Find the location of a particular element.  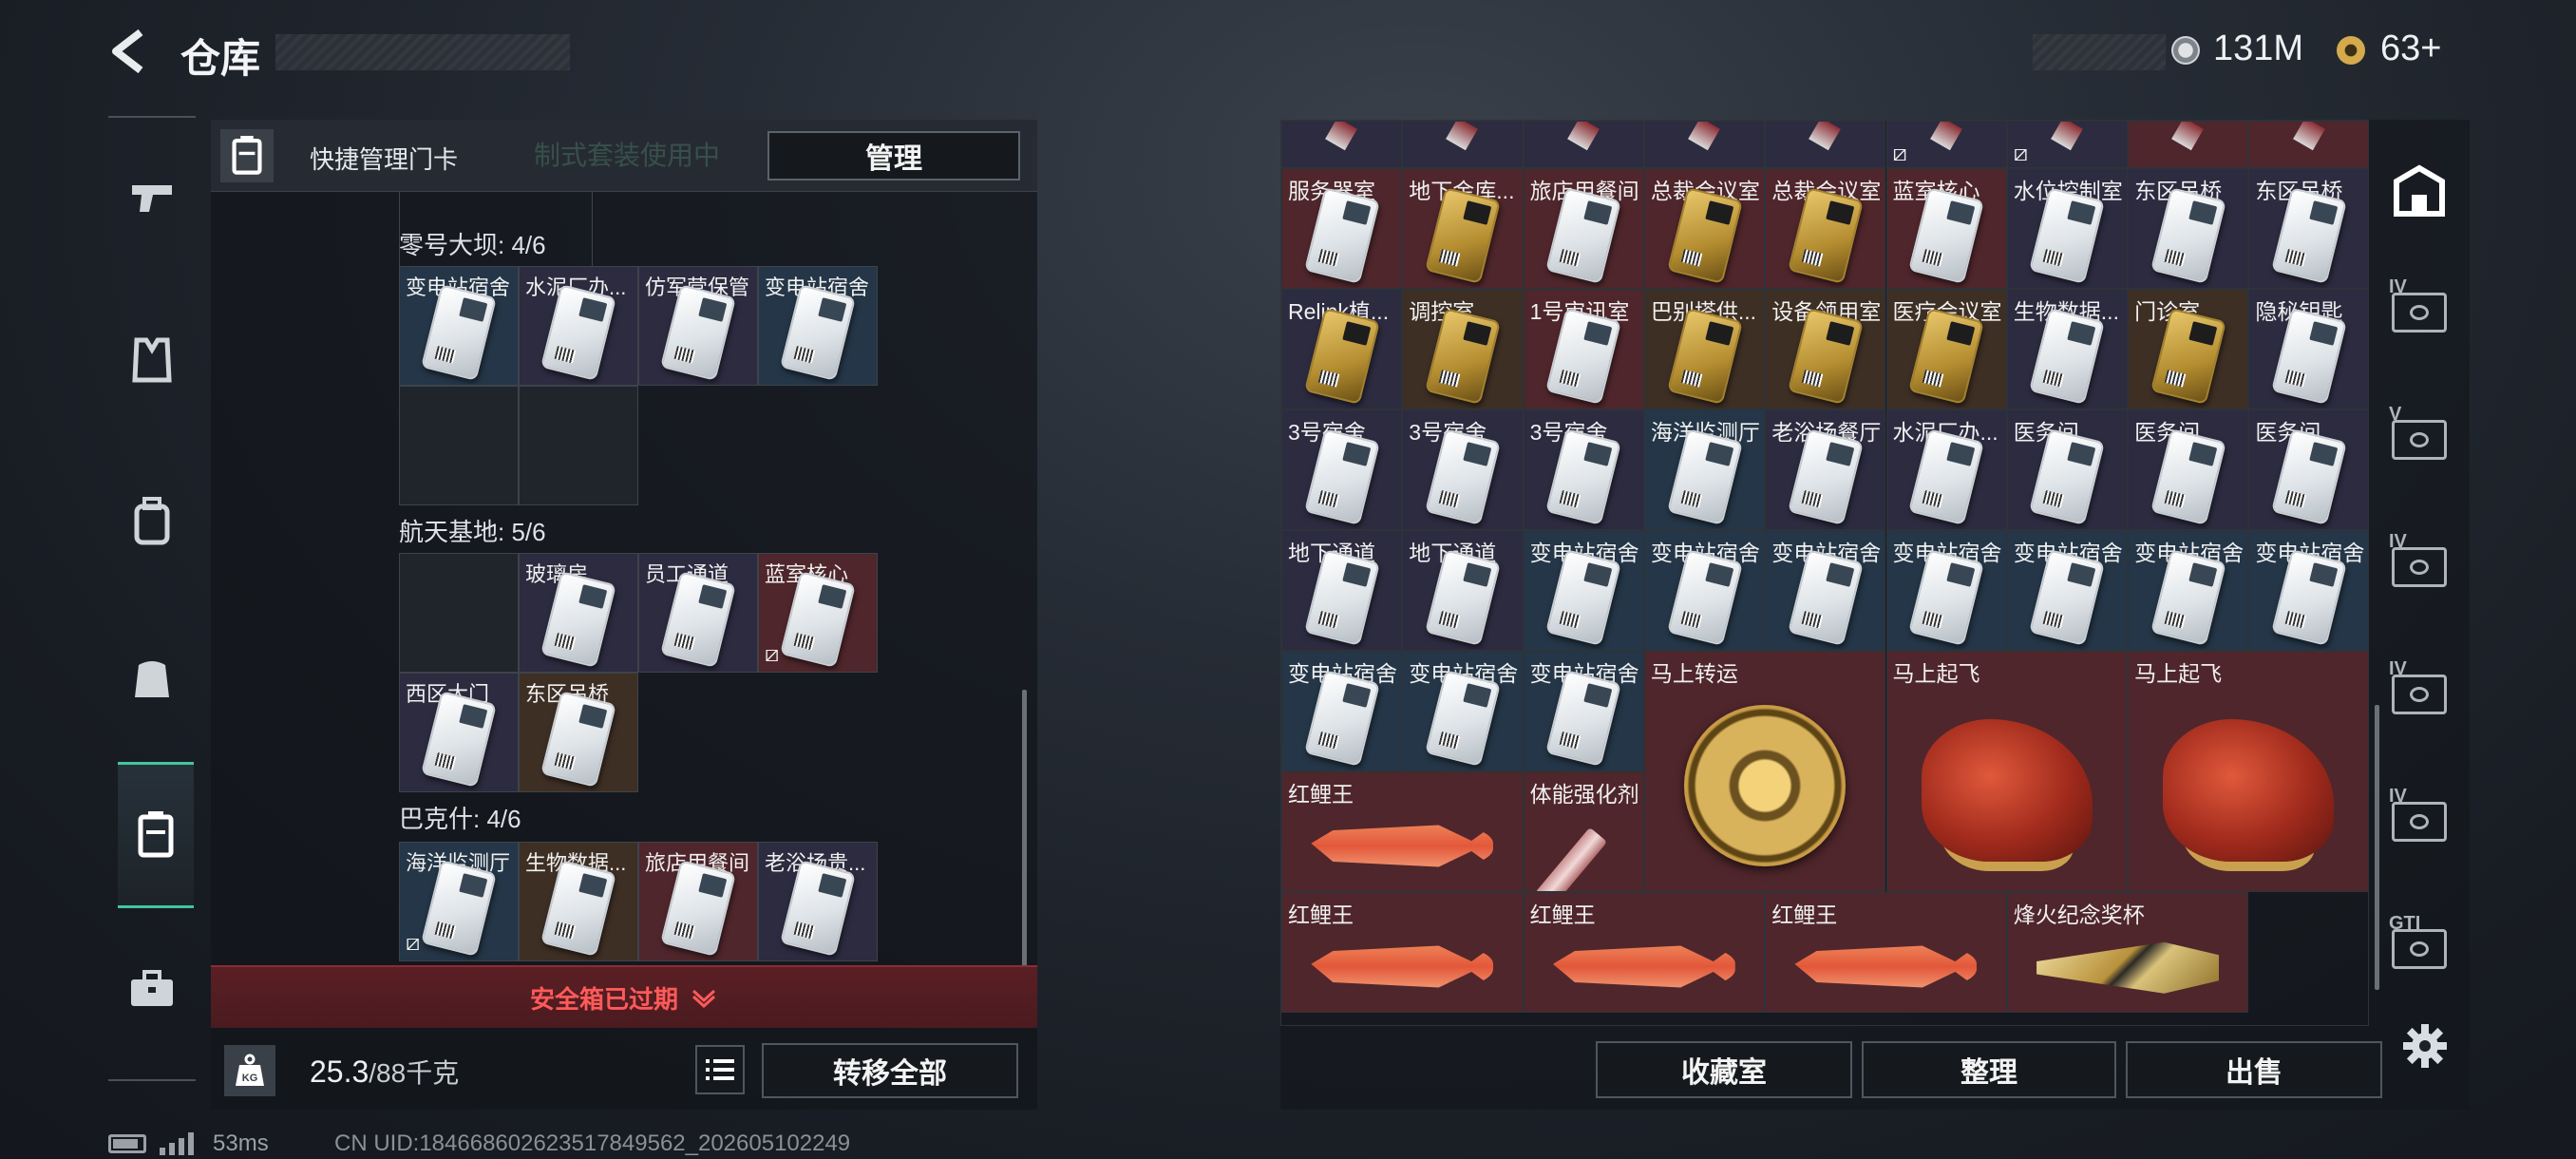

keycard-icon is located at coordinates (2067, 136).